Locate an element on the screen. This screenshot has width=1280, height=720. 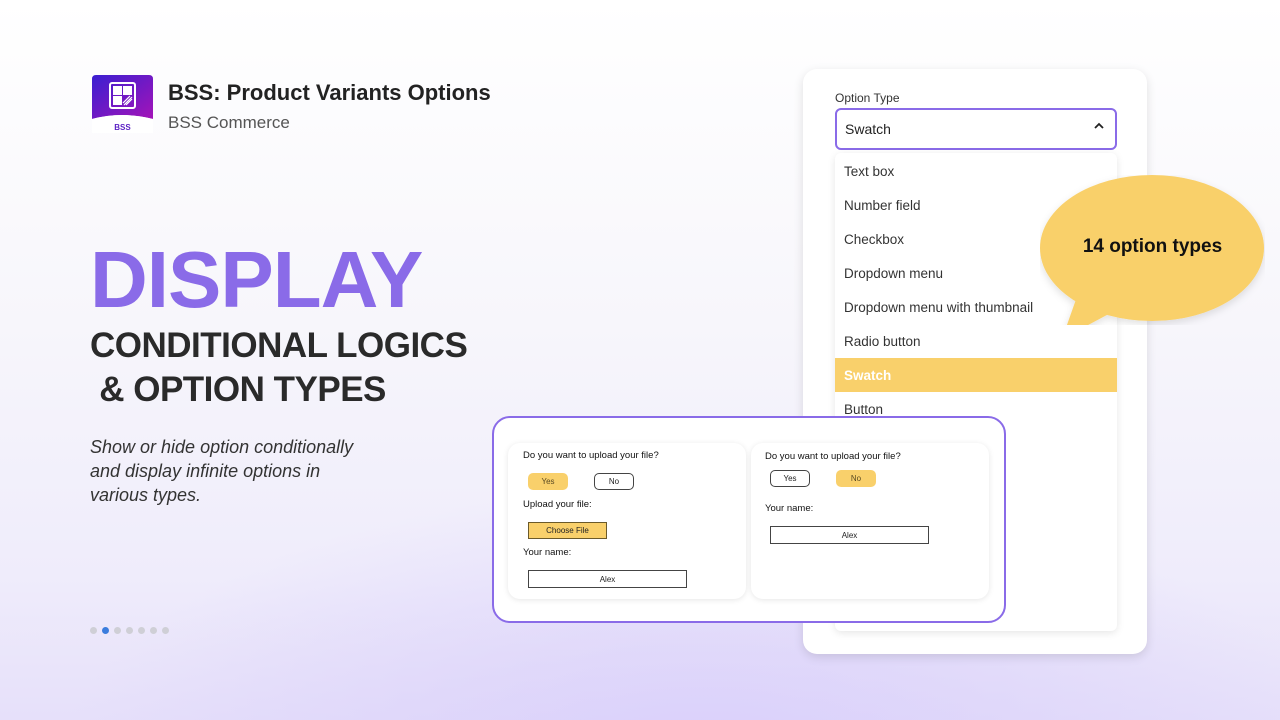
subheadline-line-1: CONDITIONAL LOGICS is located at coordinates (279, 345).